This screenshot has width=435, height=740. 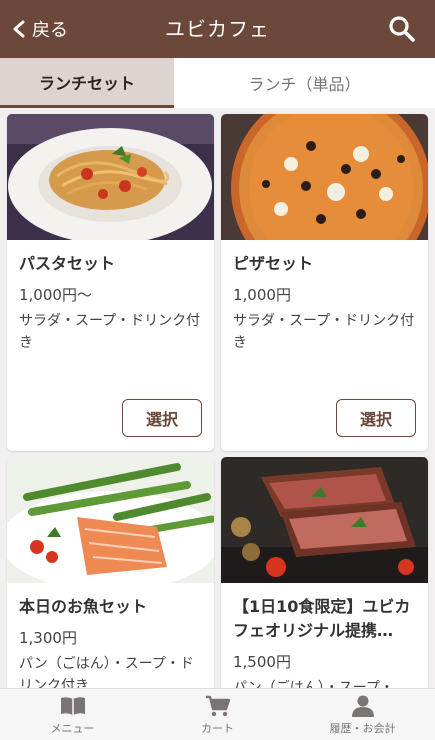 I want to click on person-icon, so click(x=362, y=706).